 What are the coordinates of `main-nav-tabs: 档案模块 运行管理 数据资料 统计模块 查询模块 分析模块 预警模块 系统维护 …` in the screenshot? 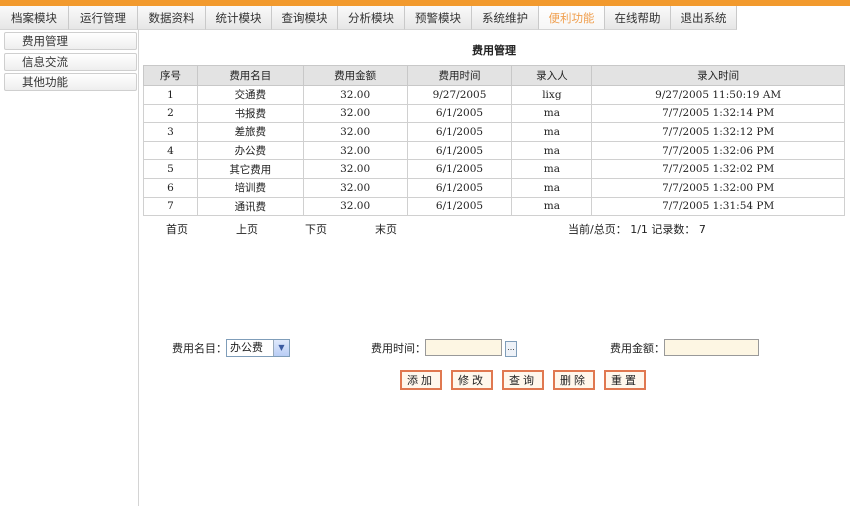 It's located at (368, 18).